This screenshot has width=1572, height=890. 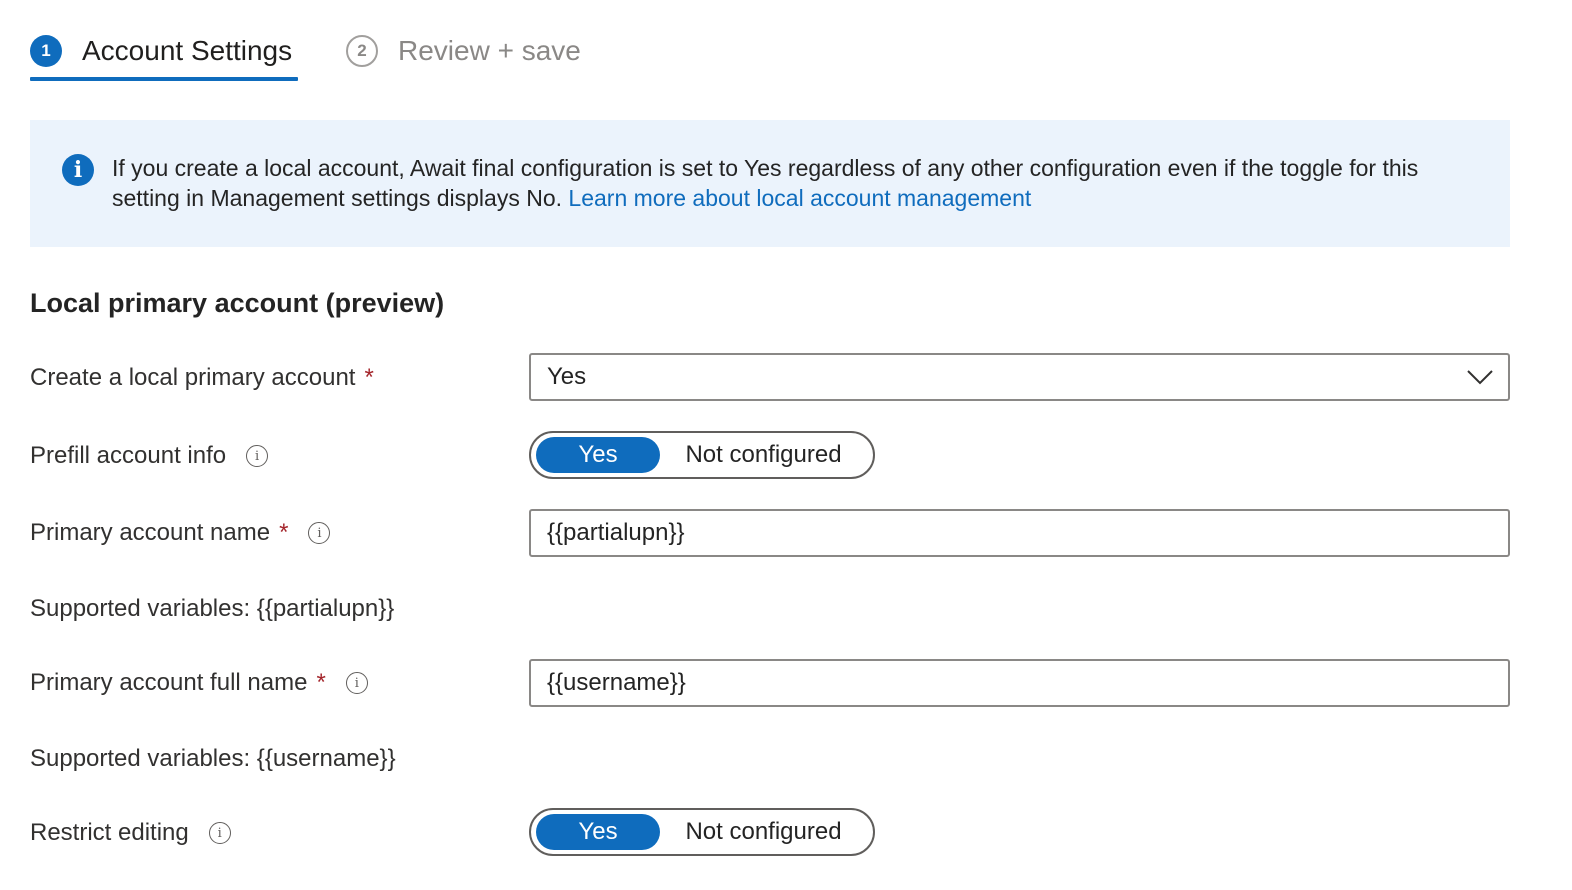 I want to click on step-2-badge: 2, so click(x=362, y=51).